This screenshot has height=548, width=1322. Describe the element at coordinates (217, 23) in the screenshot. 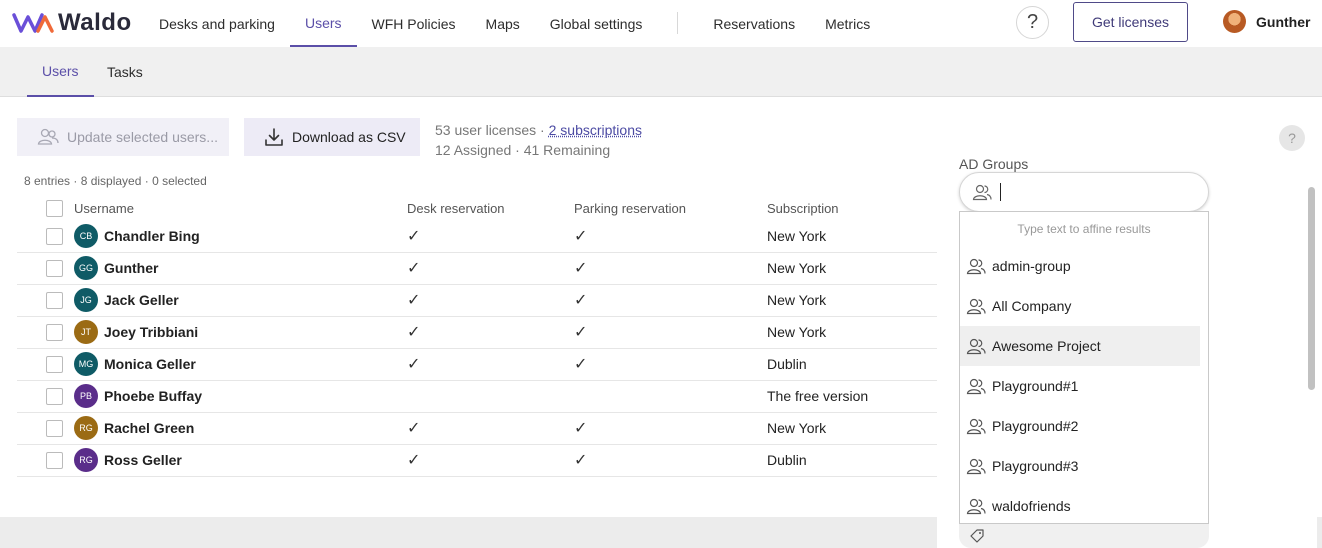

I see `nav-desks-and-parking: Desks and parking` at that location.